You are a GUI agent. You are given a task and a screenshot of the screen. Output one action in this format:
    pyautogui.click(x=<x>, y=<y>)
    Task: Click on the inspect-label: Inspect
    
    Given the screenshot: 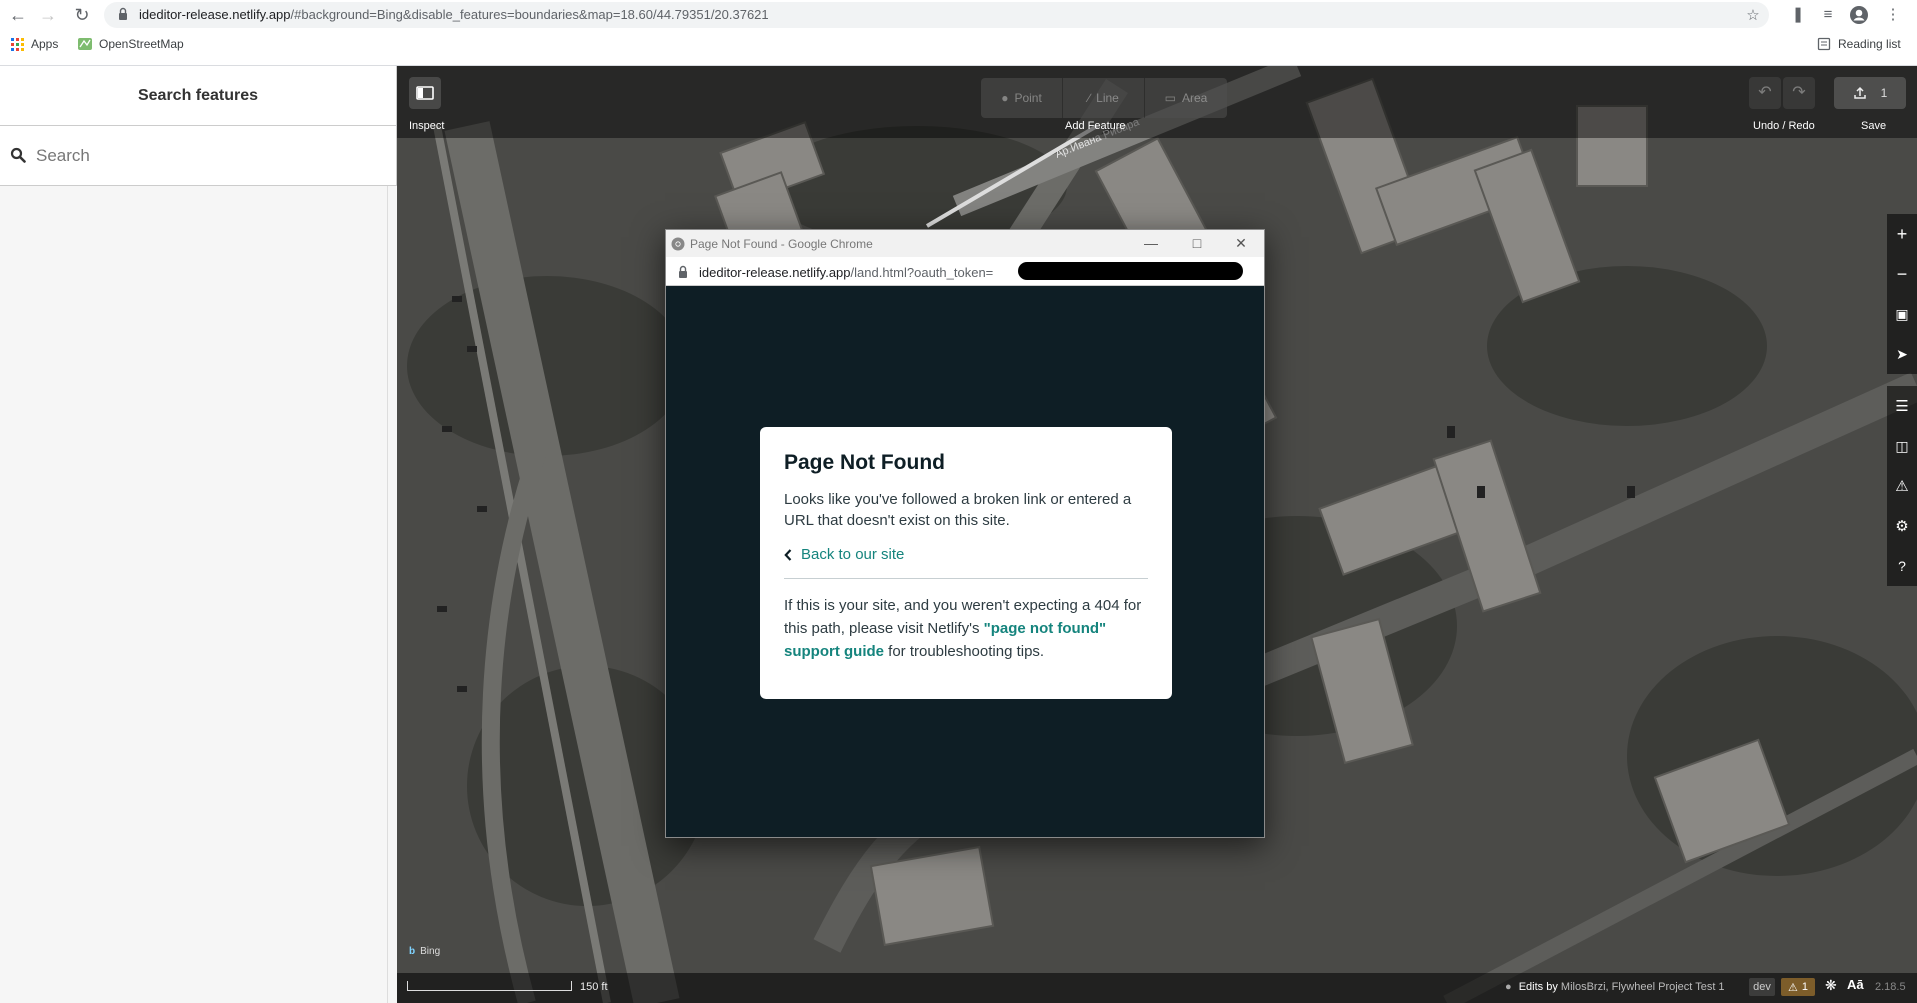 What is the action you would take?
    pyautogui.click(x=427, y=126)
    